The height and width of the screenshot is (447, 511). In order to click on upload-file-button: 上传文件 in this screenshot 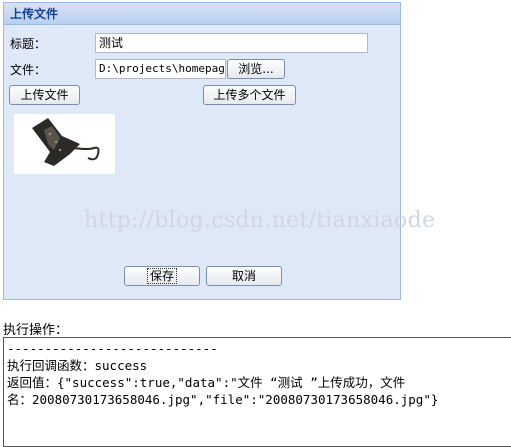, I will do `click(44, 95)`.